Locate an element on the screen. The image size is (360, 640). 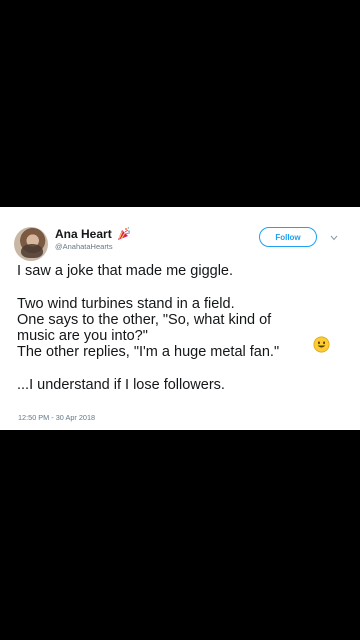
tweet-timestamp: 12:50 PM - 30 Apr 2018 is located at coordinates (56, 417).